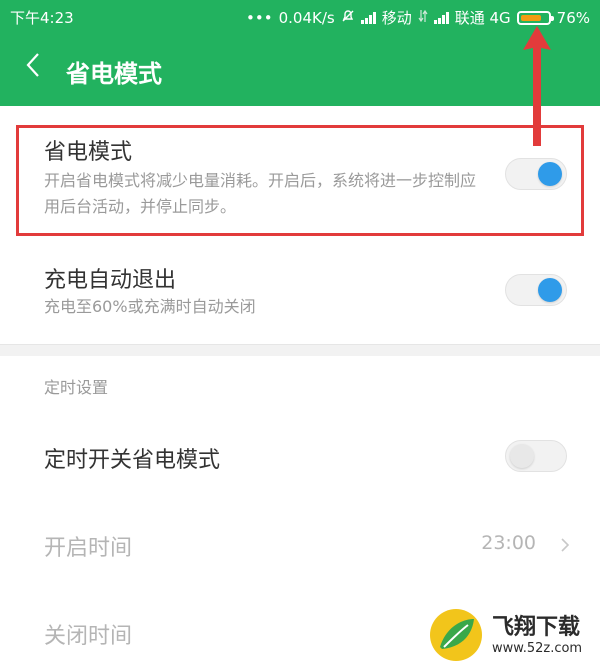 The image size is (600, 665). I want to click on power-saving-toggle, so click(536, 174).